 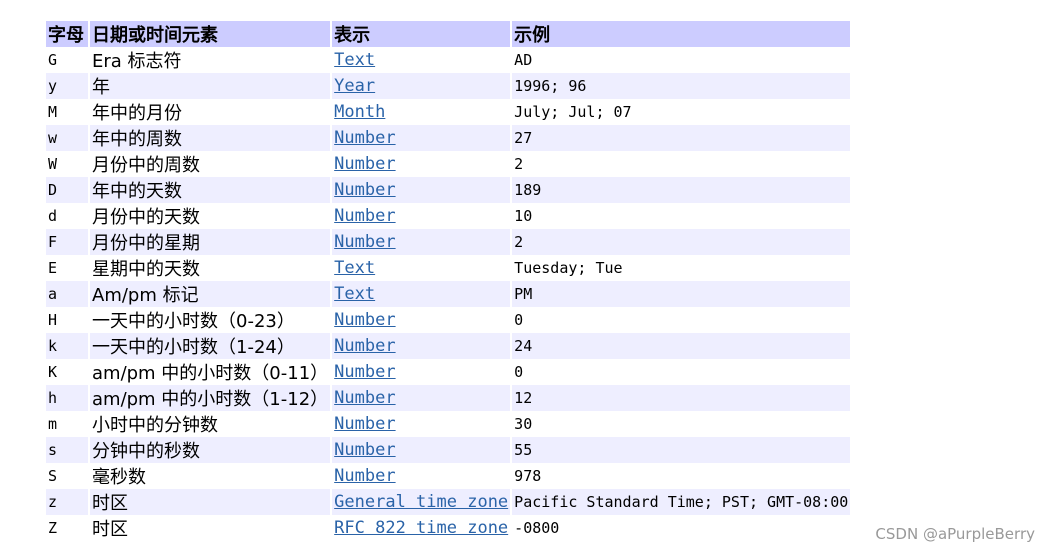 I want to click on pattern-letter: s, so click(x=67, y=450).